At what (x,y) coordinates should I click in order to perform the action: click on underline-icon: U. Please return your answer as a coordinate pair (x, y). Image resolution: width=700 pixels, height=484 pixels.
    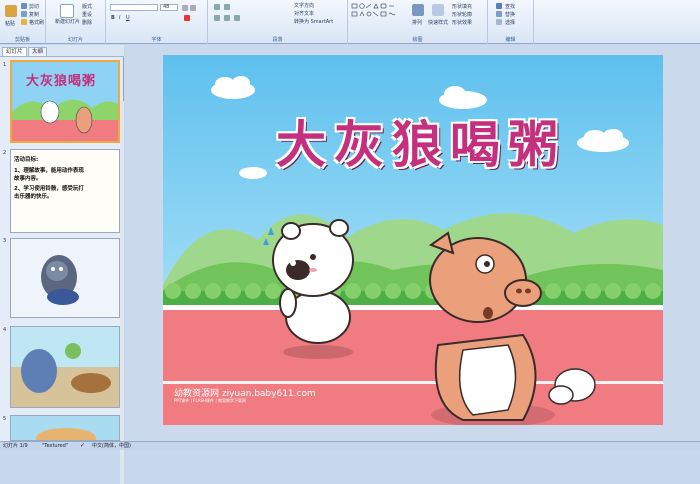
    Looking at the image, I should click on (128, 18).